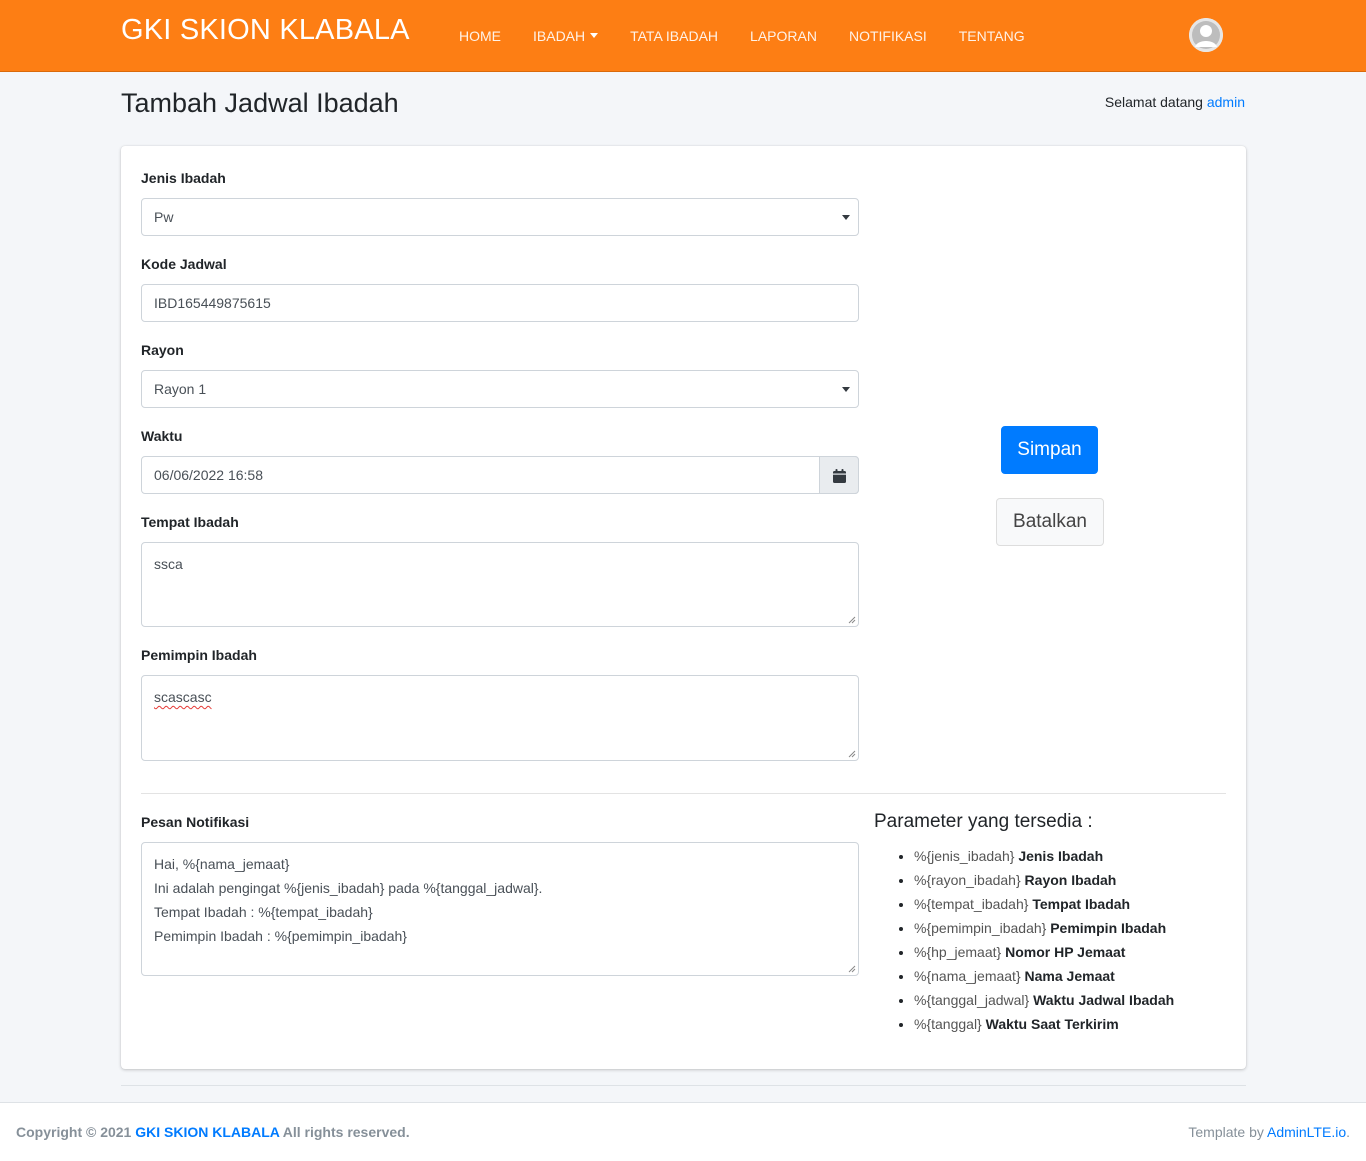  What do you see at coordinates (190, 522) in the screenshot?
I see `tempat-ibadah-label: Tempat Ibadah` at bounding box center [190, 522].